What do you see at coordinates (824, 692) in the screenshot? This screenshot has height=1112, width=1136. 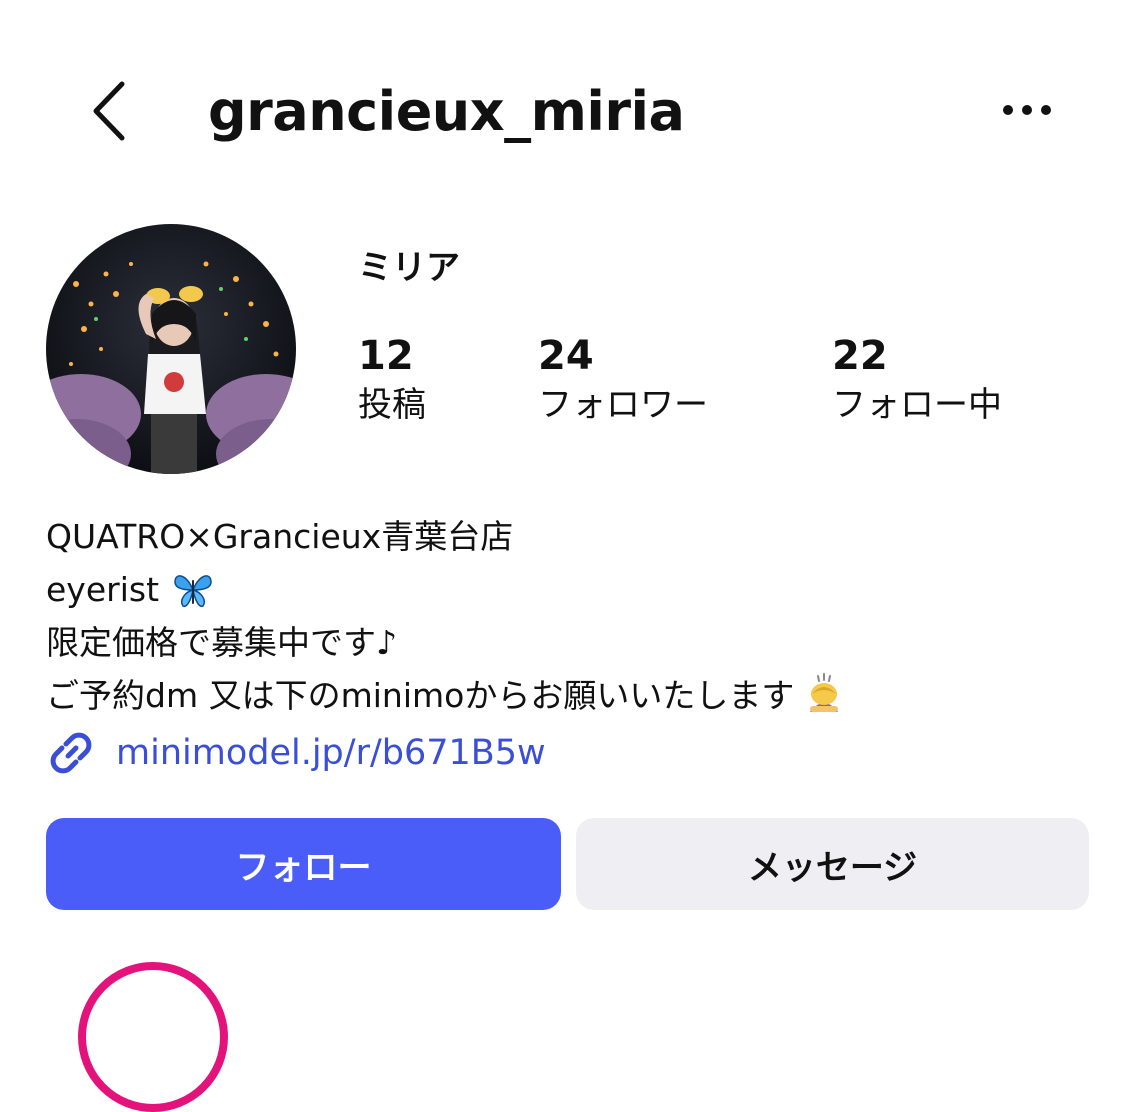 I see `bowing-woman-emoji` at bounding box center [824, 692].